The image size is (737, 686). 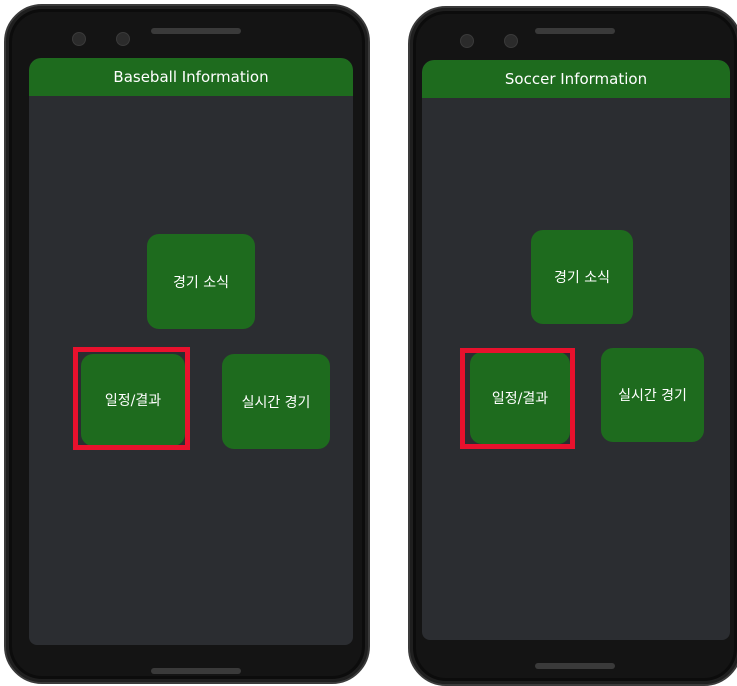 I want to click on app-title-bar: Baseball Information, so click(x=191, y=77).